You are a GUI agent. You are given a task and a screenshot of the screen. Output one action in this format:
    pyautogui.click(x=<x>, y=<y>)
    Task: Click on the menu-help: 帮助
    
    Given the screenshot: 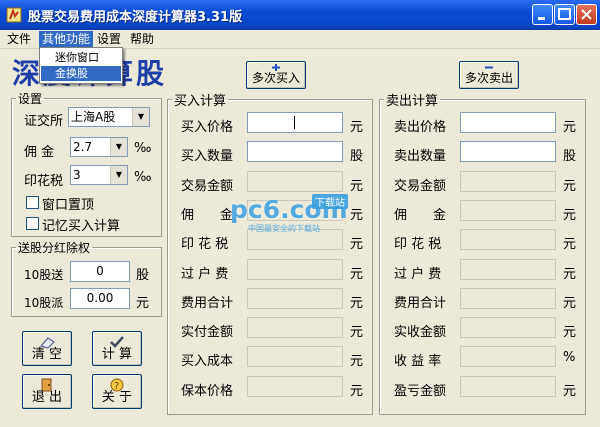 What is the action you would take?
    pyautogui.click(x=142, y=39)
    